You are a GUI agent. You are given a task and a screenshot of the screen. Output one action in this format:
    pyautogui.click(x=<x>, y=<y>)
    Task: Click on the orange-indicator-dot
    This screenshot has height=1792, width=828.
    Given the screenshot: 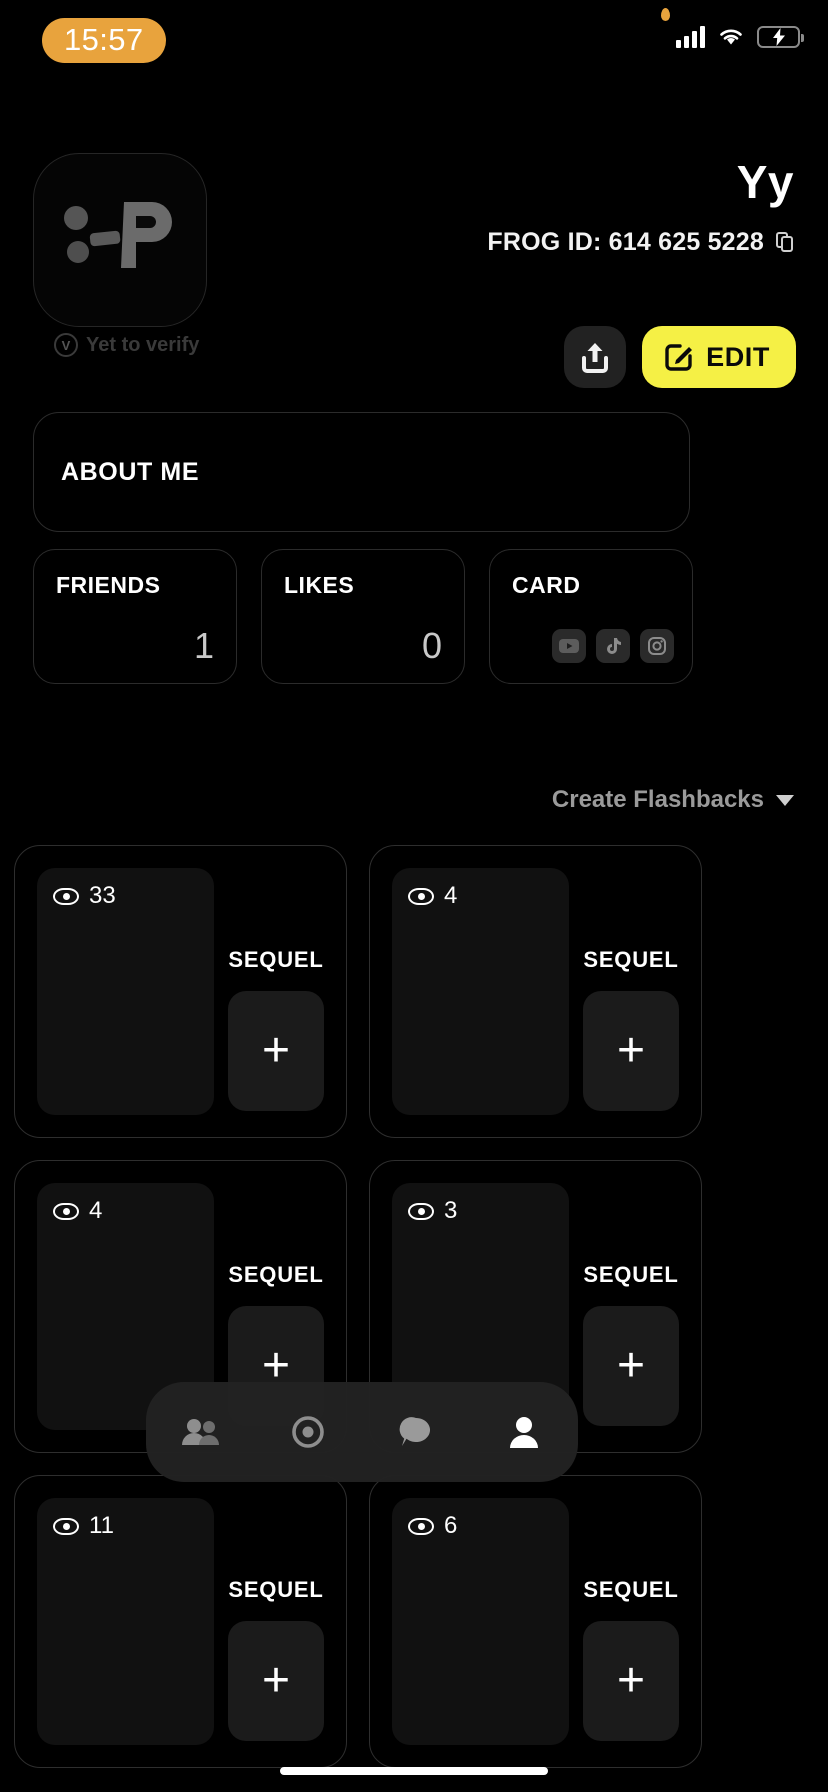 What is the action you would take?
    pyautogui.click(x=665, y=14)
    